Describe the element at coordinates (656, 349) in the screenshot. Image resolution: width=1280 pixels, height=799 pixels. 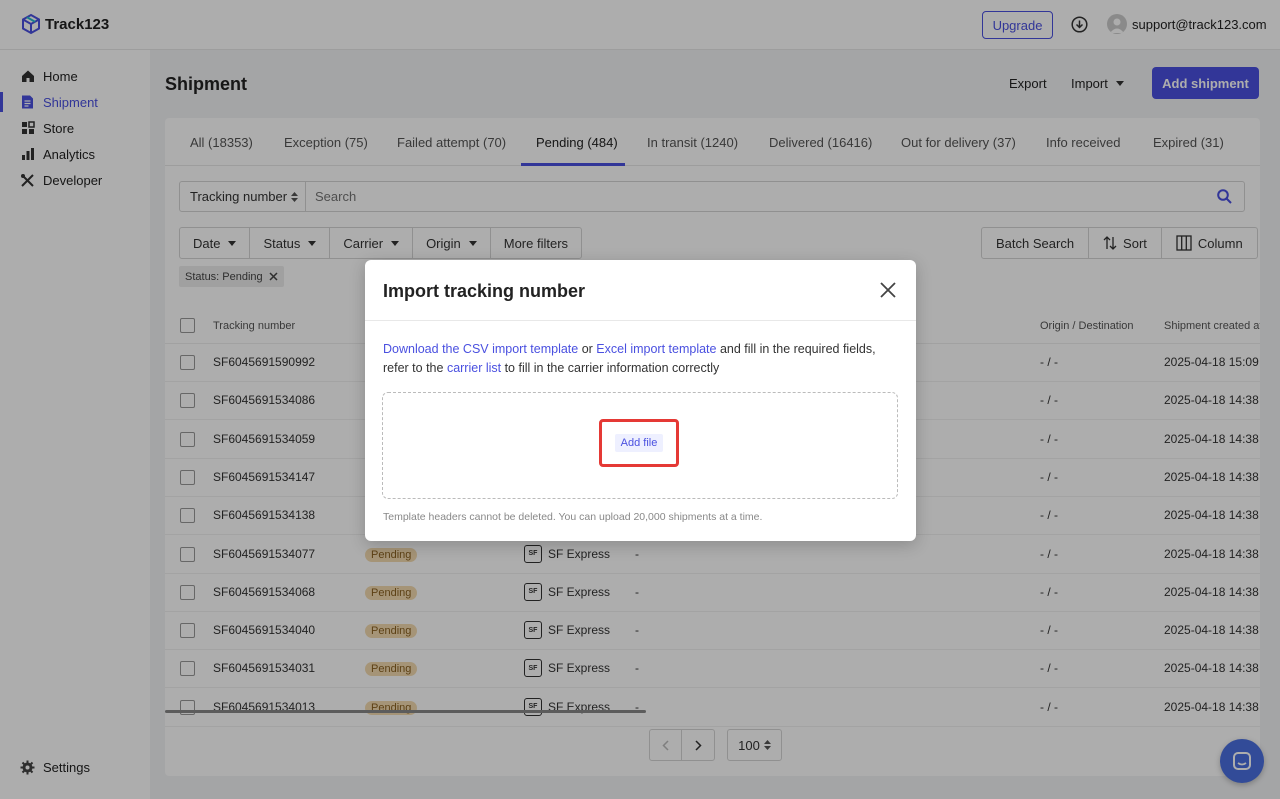
I see `excel-template-link: Excel import template` at that location.